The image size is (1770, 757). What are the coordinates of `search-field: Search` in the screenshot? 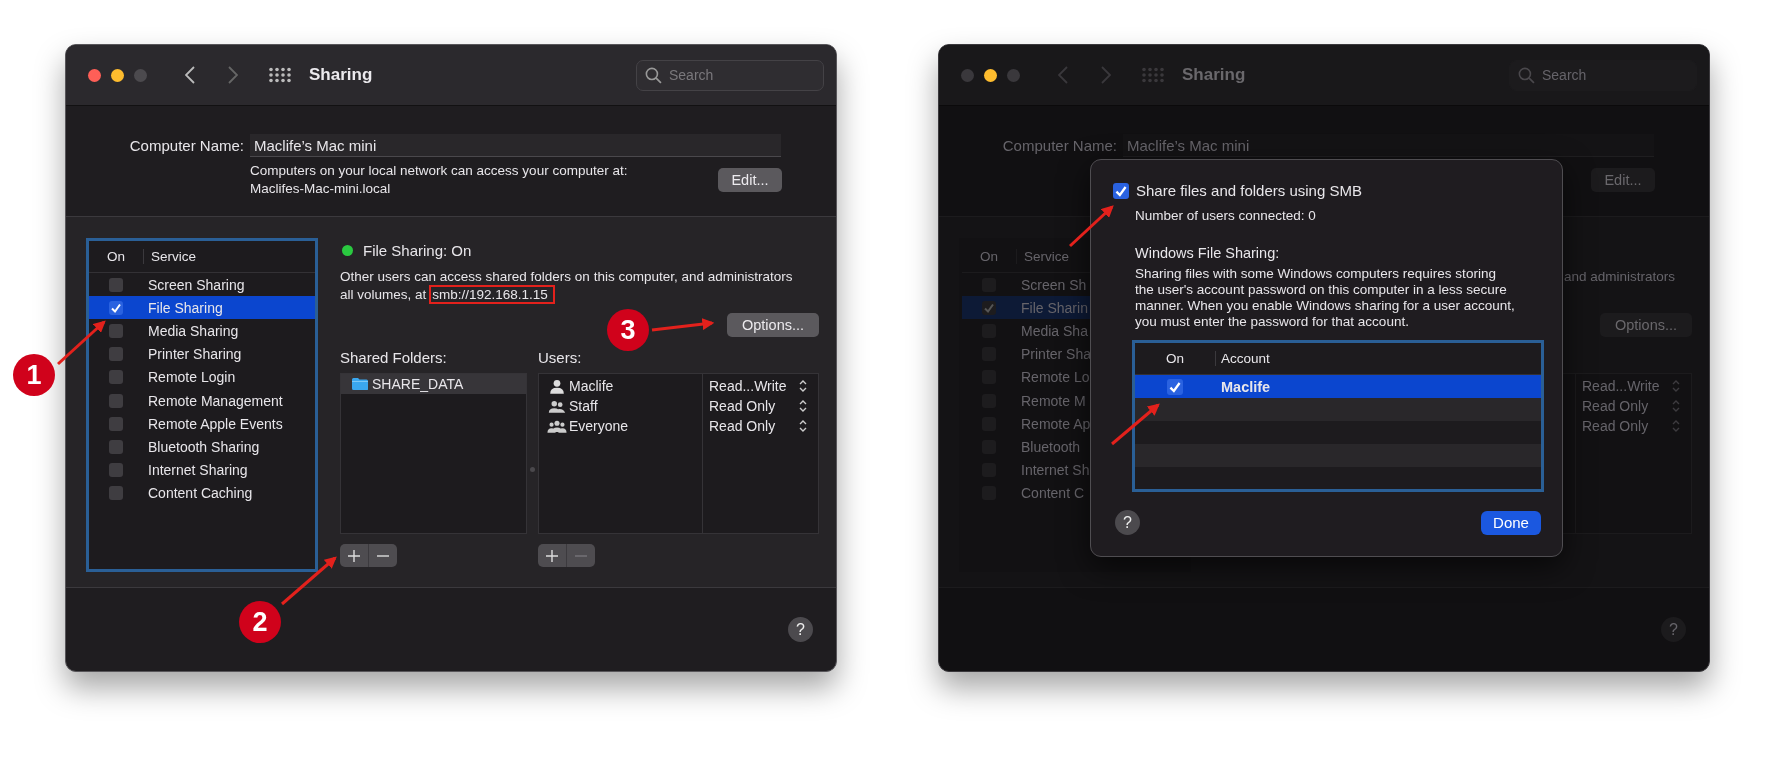 It's located at (730, 75).